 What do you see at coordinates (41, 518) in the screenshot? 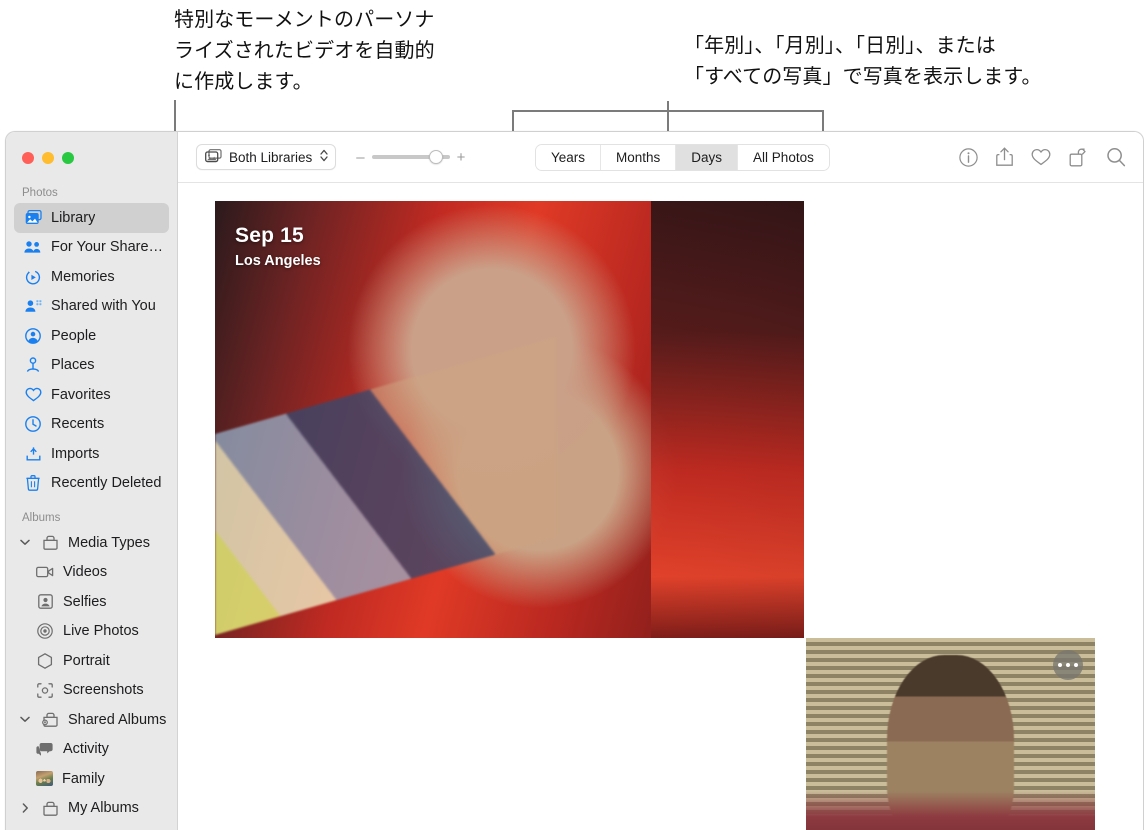
I see `sidebar-section-albums-title: Albums` at bounding box center [41, 518].